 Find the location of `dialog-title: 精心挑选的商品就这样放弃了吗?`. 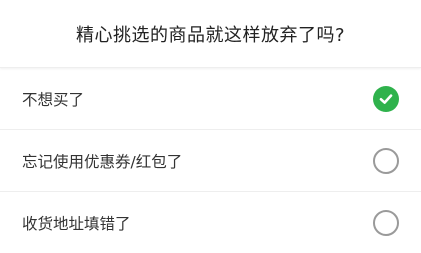

dialog-title: 精心挑选的商品就这样放弃了吗? is located at coordinates (210, 35).